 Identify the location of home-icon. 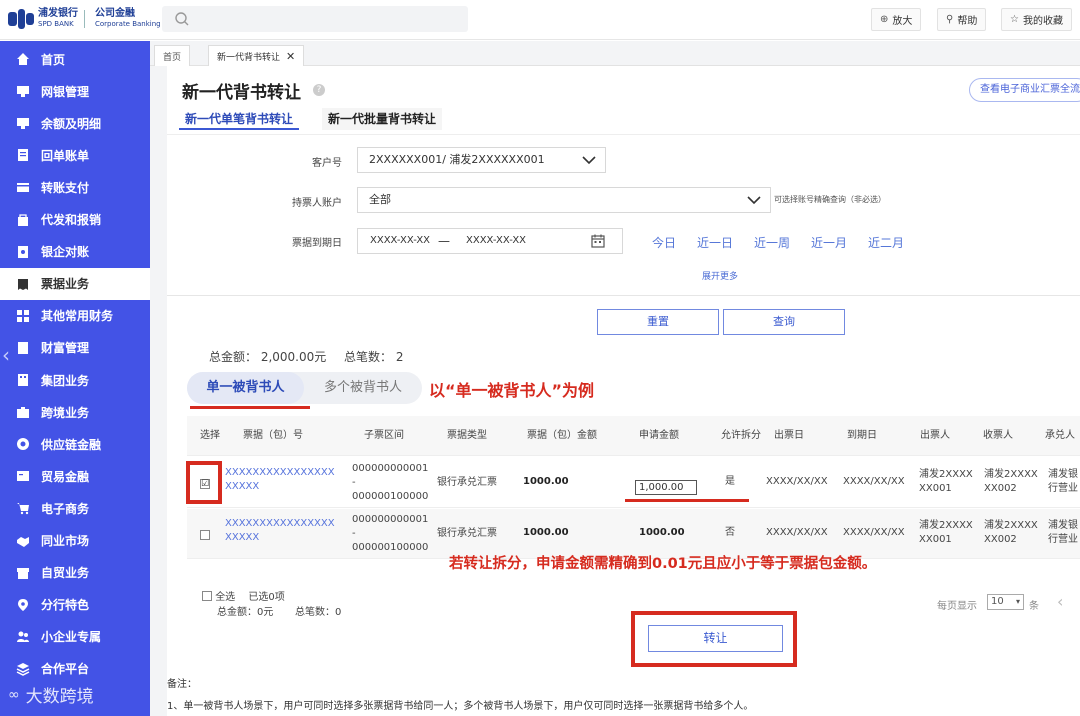
(23, 59).